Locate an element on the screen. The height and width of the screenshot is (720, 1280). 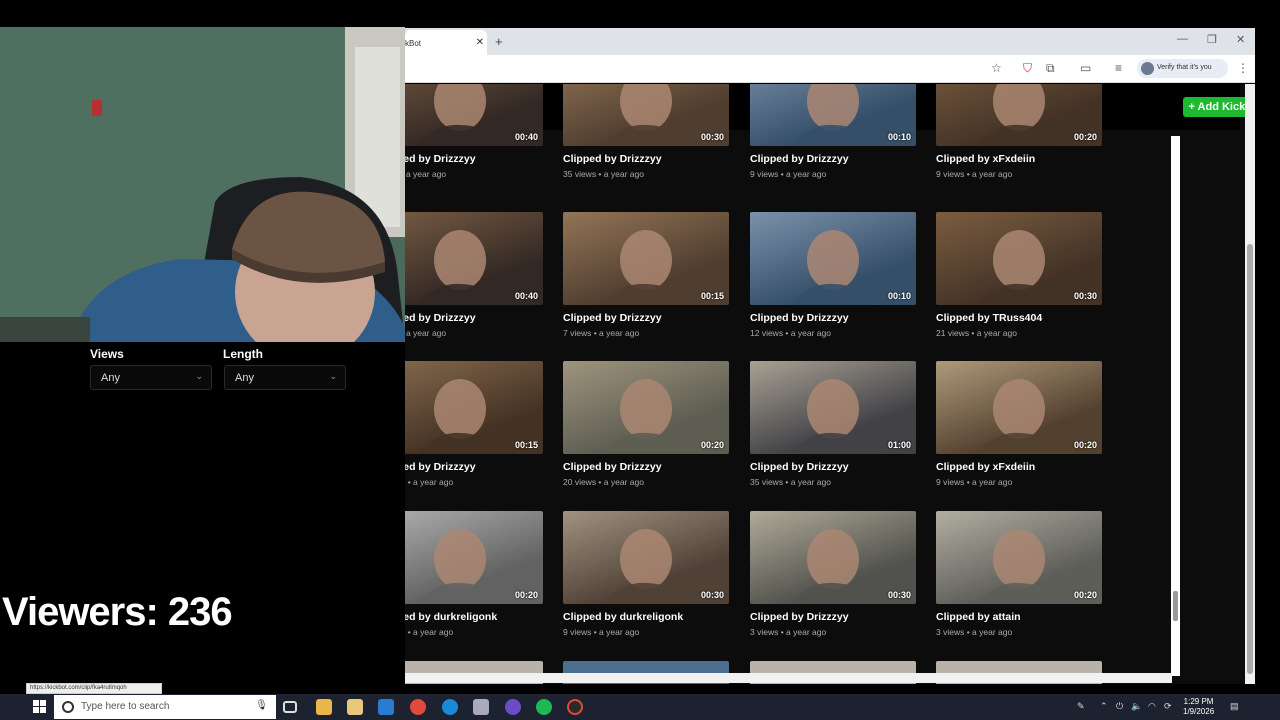
chevron-up-icon: ⌃ is located at coordinates (1104, 706).